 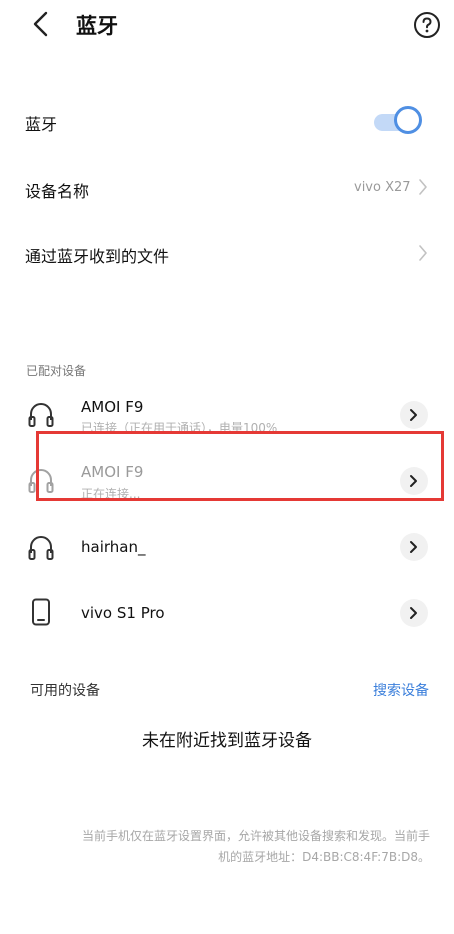 I want to click on received-files-label: 通过蓝牙收到的文件, so click(x=97, y=256).